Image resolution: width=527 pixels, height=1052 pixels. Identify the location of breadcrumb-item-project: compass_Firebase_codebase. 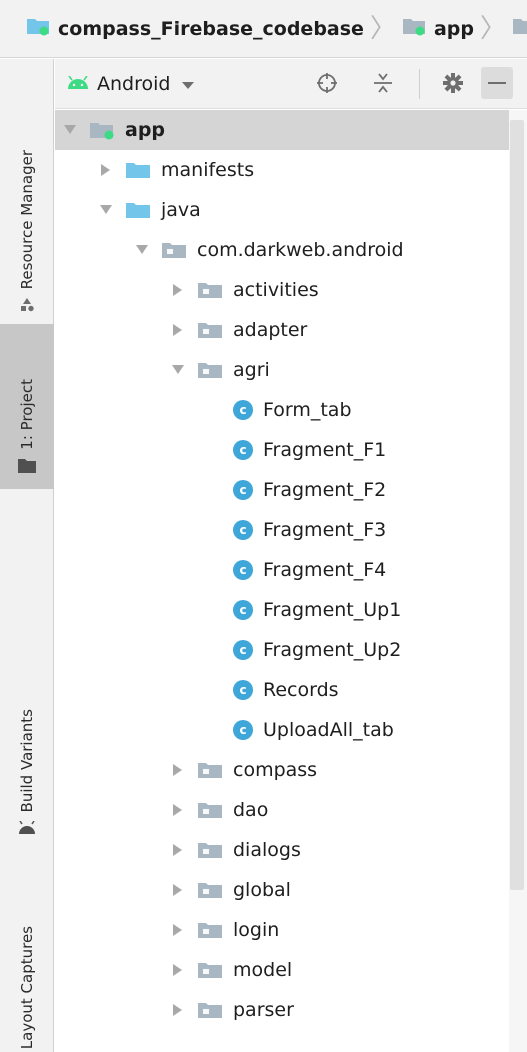
(195, 28).